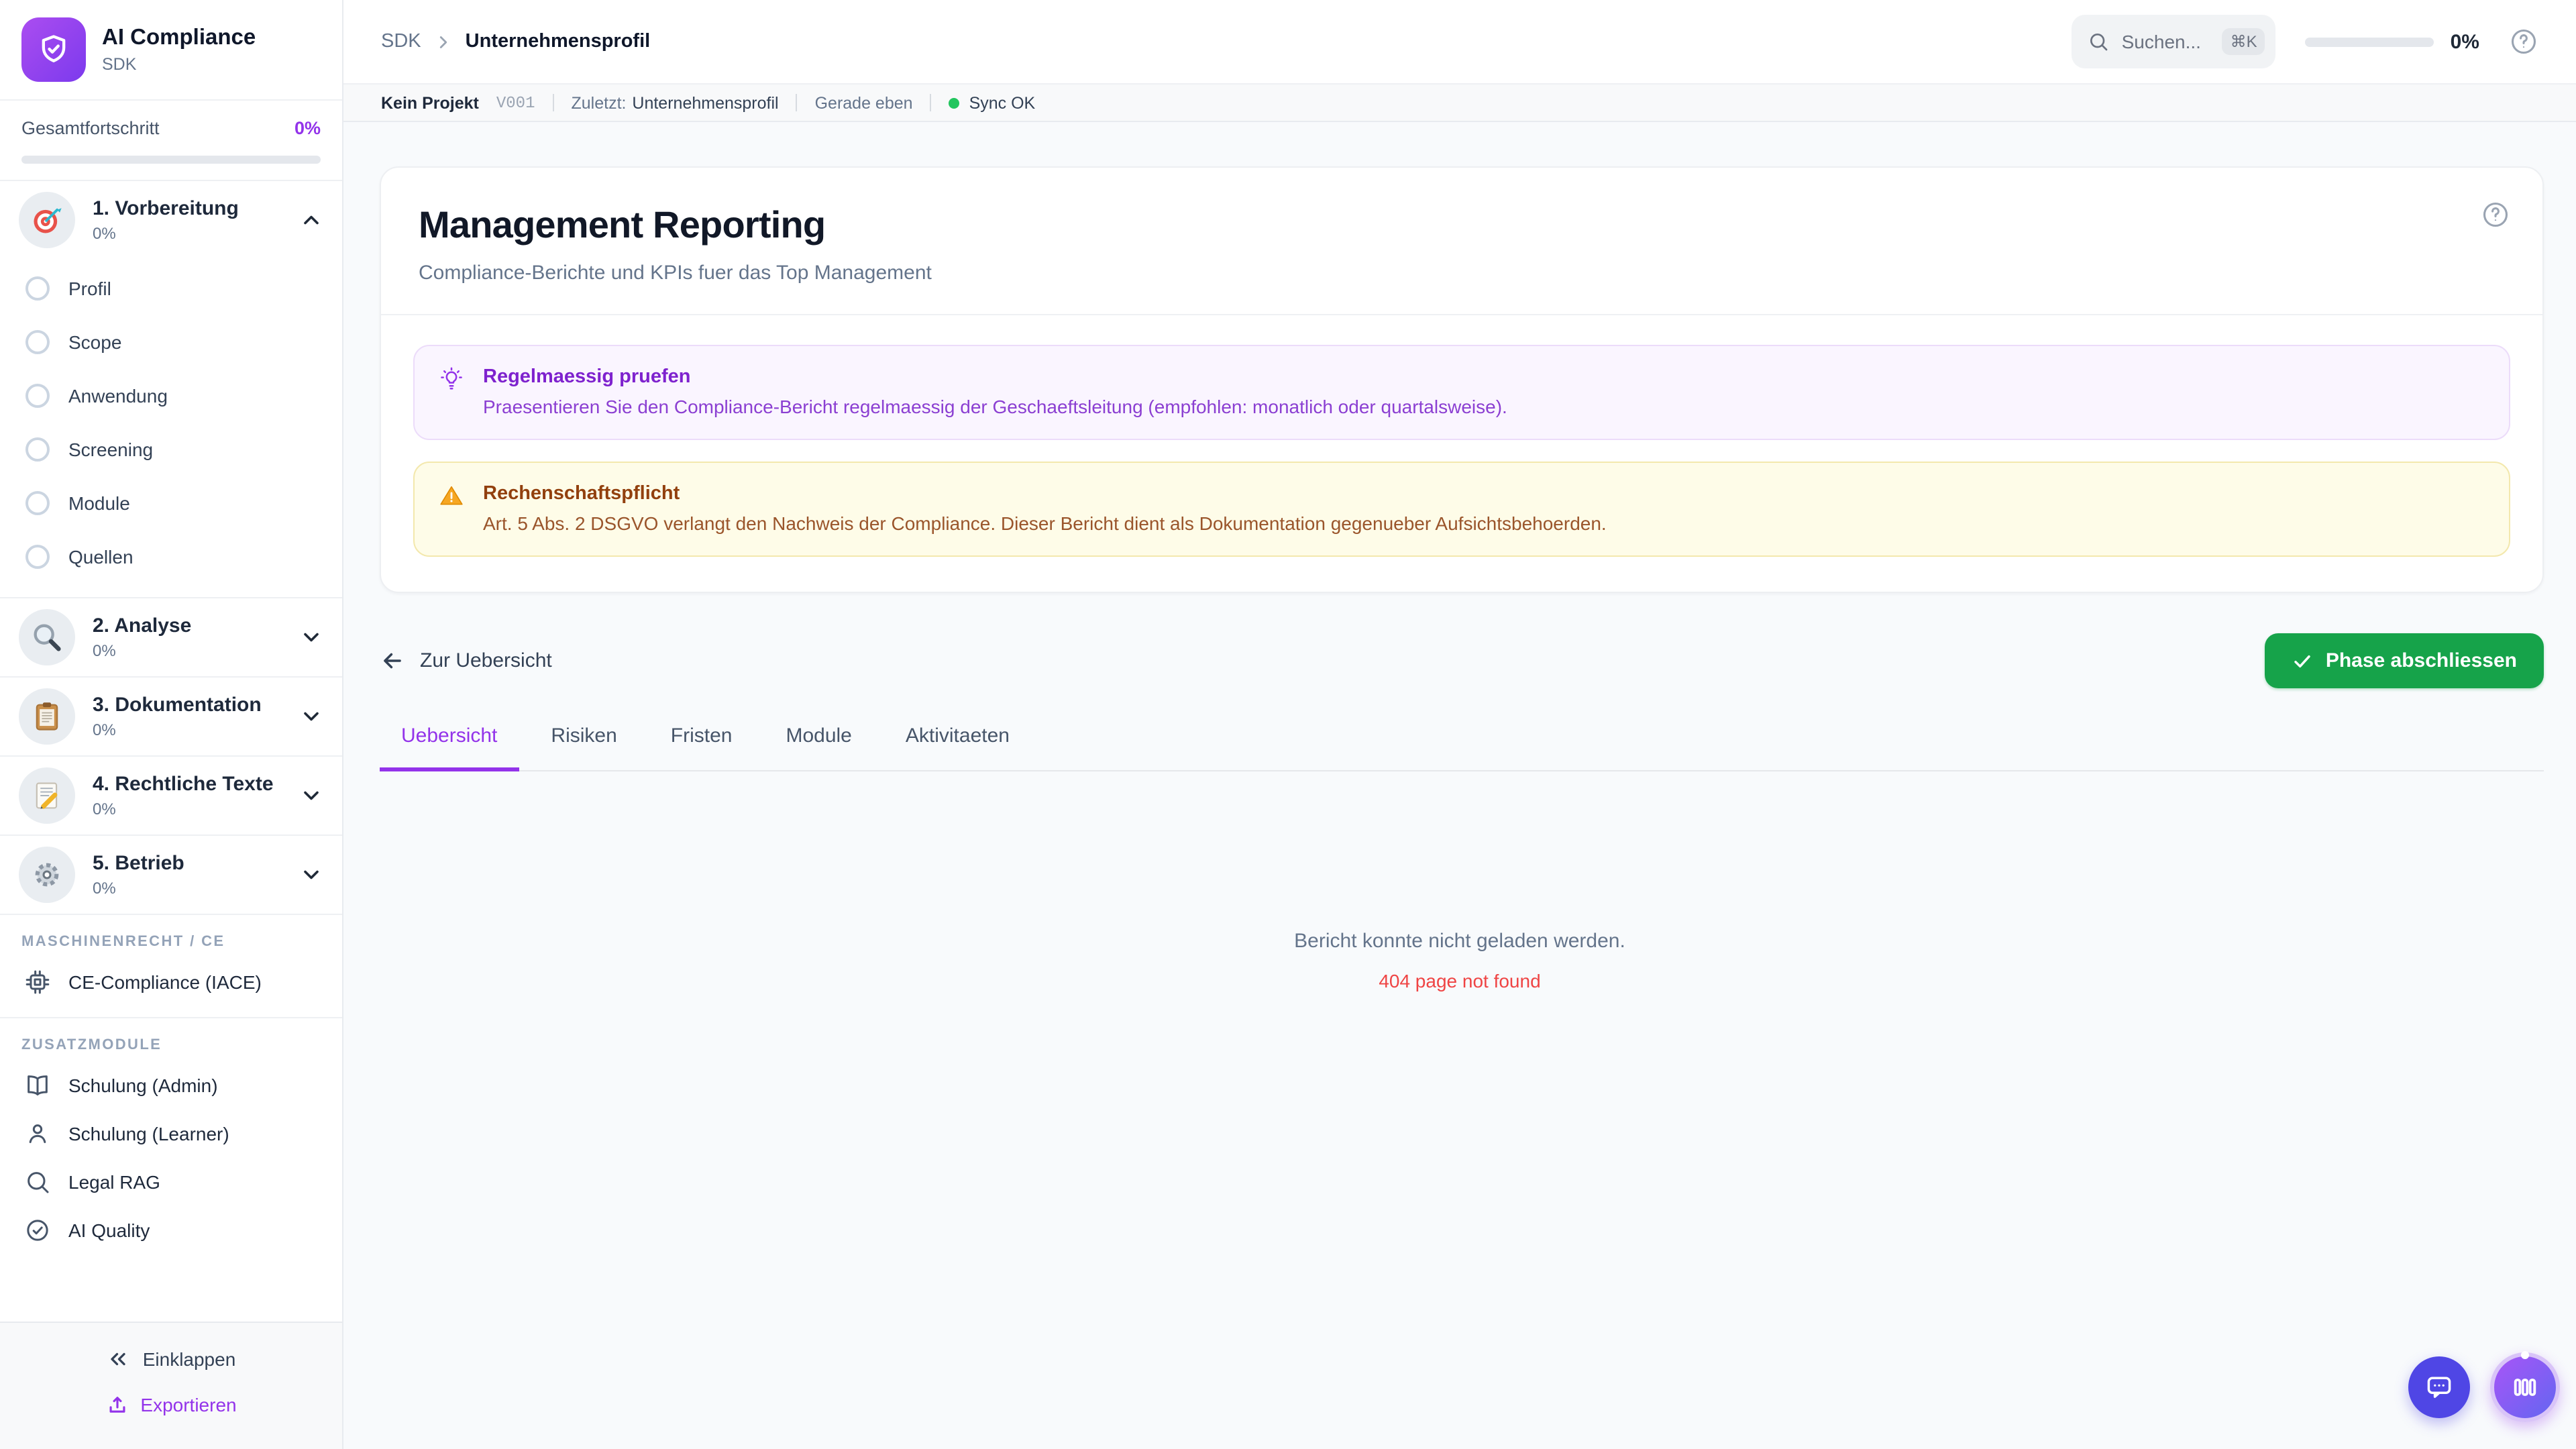 The height and width of the screenshot is (1449, 2576). What do you see at coordinates (171, 557) in the screenshot?
I see `sidebar-item-quellen: Quellen` at bounding box center [171, 557].